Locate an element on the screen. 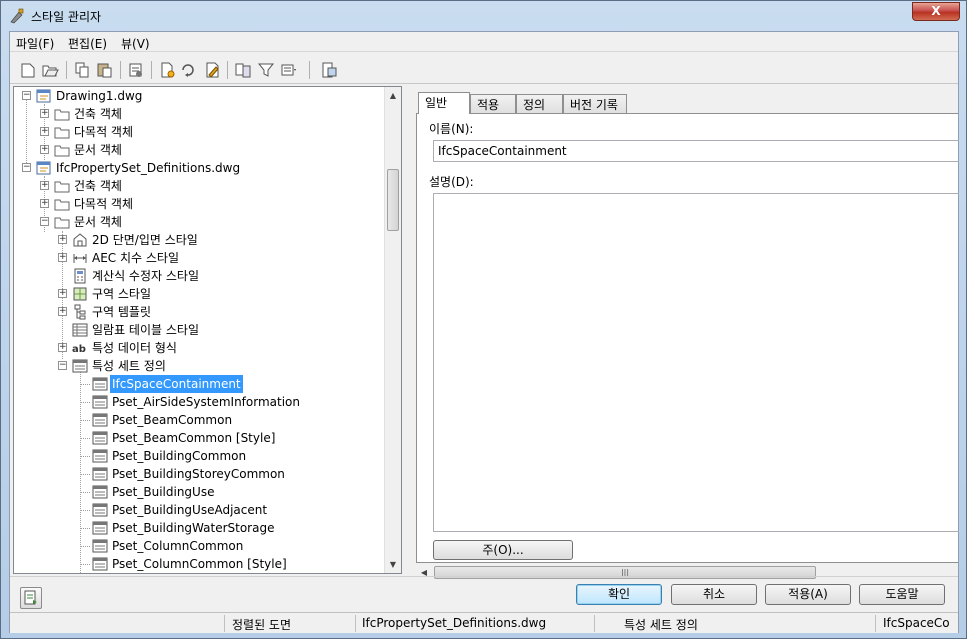  tree-node-property-set: Pset_AirSideSystemInformation is located at coordinates (199, 402).